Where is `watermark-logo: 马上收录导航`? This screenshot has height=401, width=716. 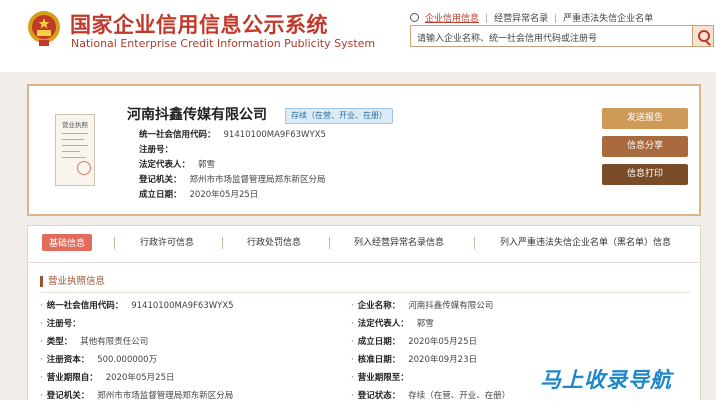 watermark-logo: 马上收录导航 is located at coordinates (606, 380).